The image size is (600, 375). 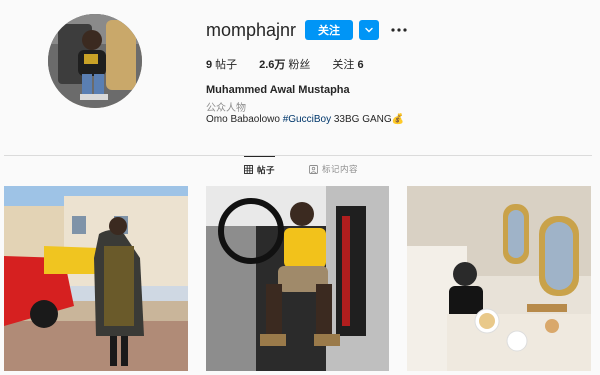 I want to click on follow-button: 关注, so click(x=329, y=30).